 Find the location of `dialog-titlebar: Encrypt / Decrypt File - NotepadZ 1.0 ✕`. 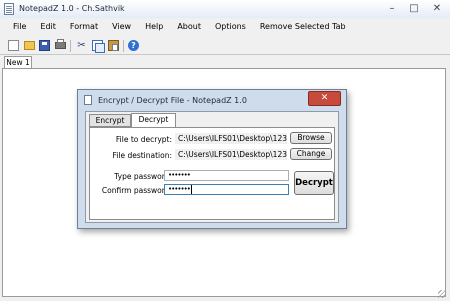

dialog-titlebar: Encrypt / Decrypt File - NotepadZ 1.0 ✕ is located at coordinates (212, 99).